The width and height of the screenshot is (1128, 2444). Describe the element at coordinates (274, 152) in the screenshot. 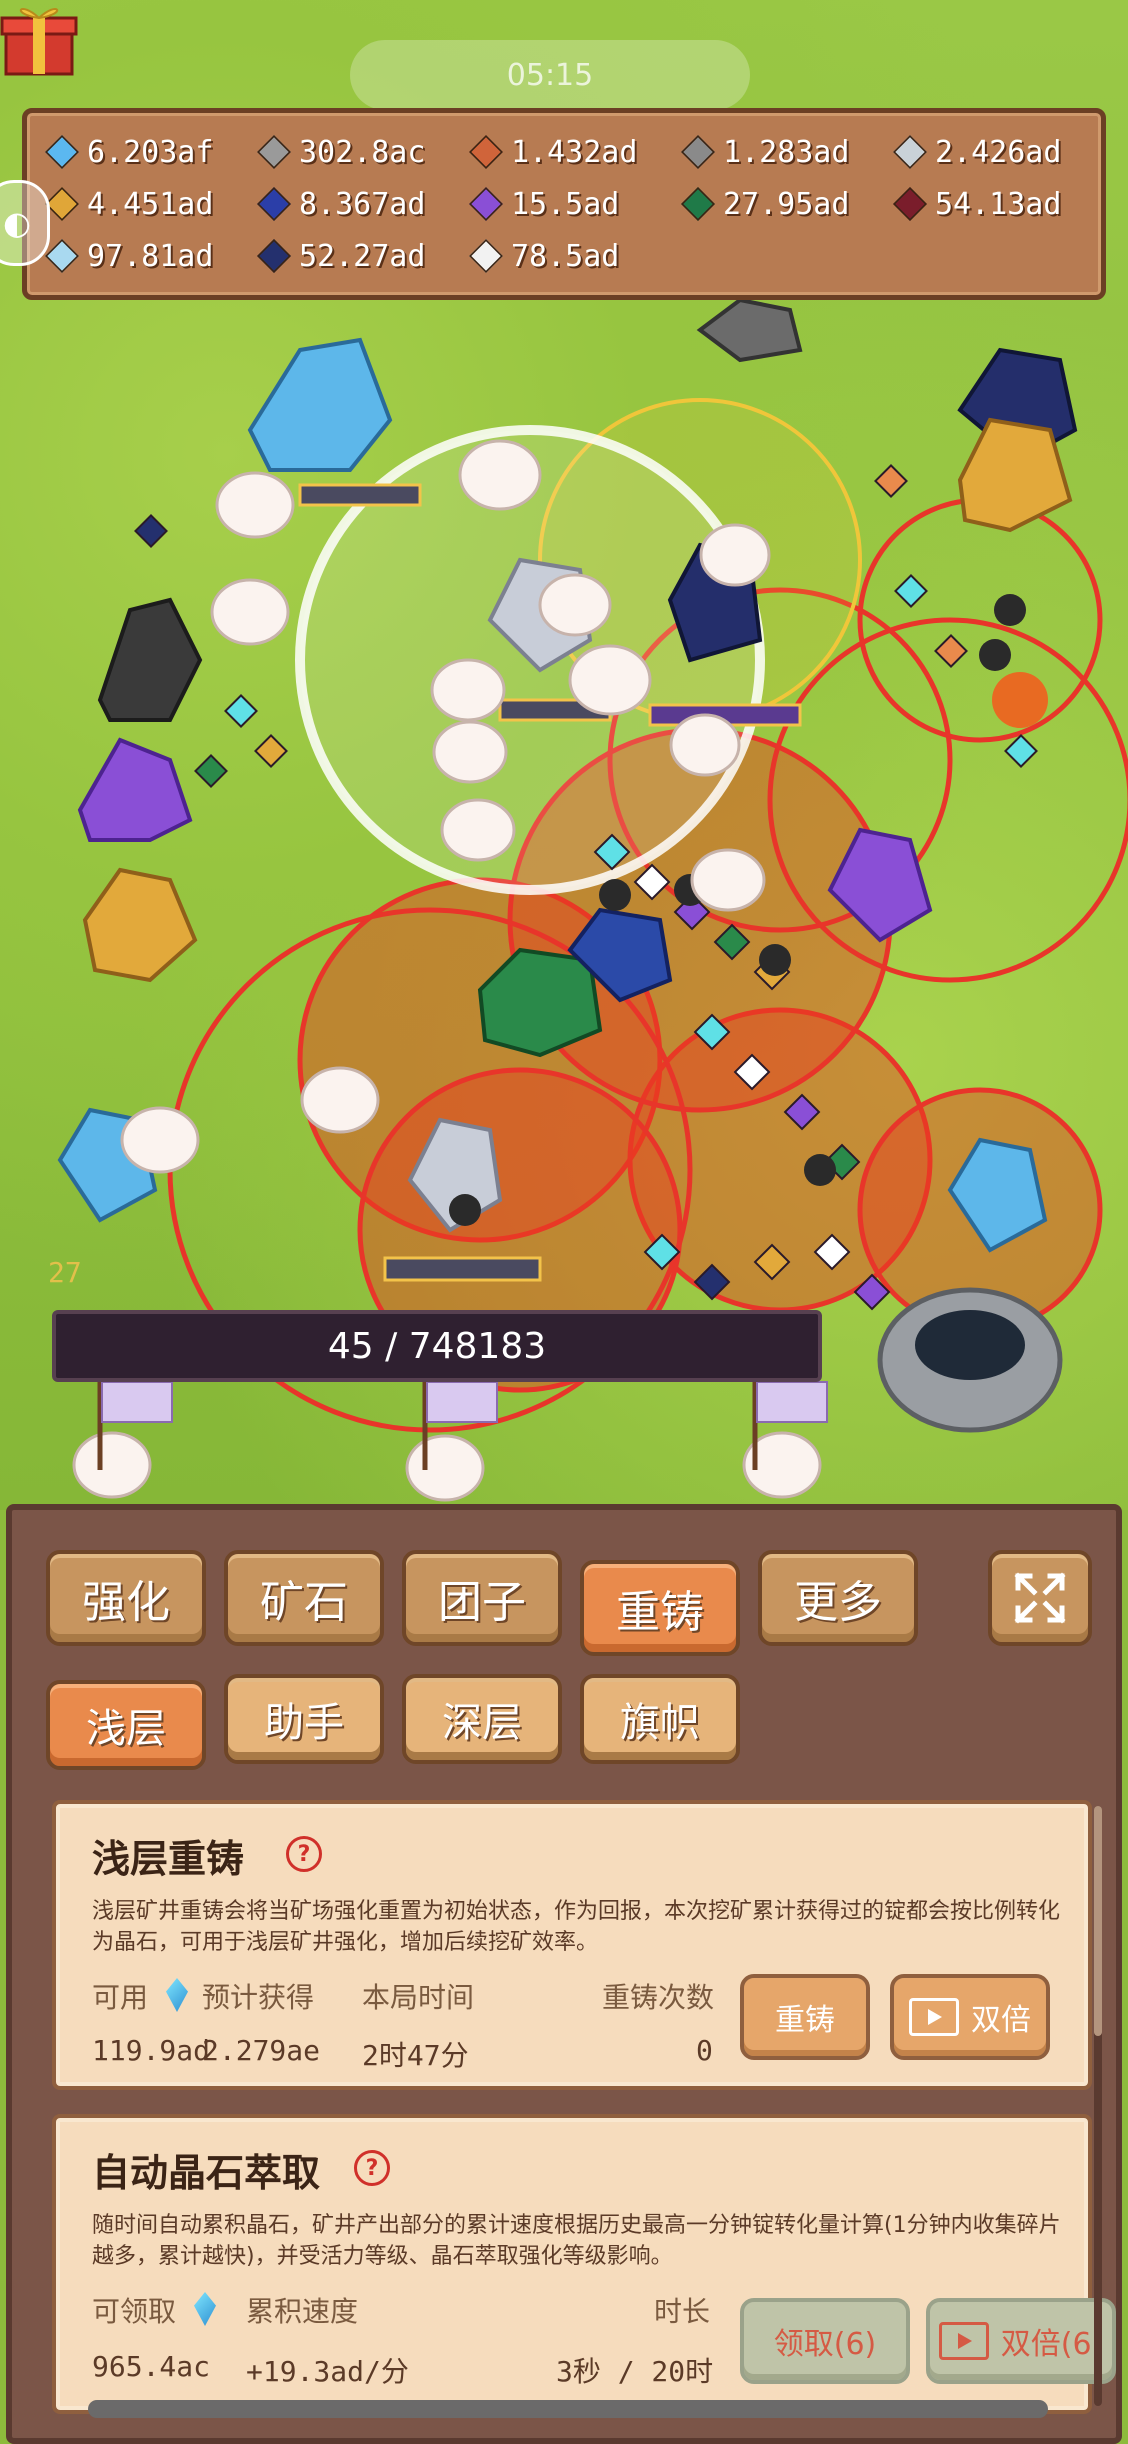

I see `gray-ingot-icon` at that location.